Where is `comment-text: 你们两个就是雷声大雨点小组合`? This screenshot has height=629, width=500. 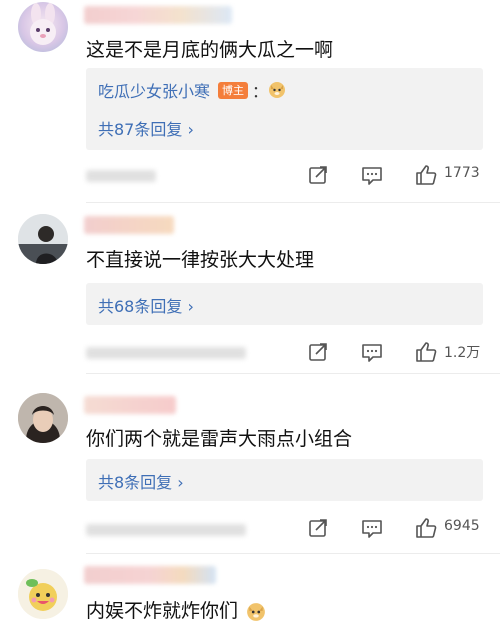 comment-text: 你们两个就是雷声大雨点小组合 is located at coordinates (219, 439).